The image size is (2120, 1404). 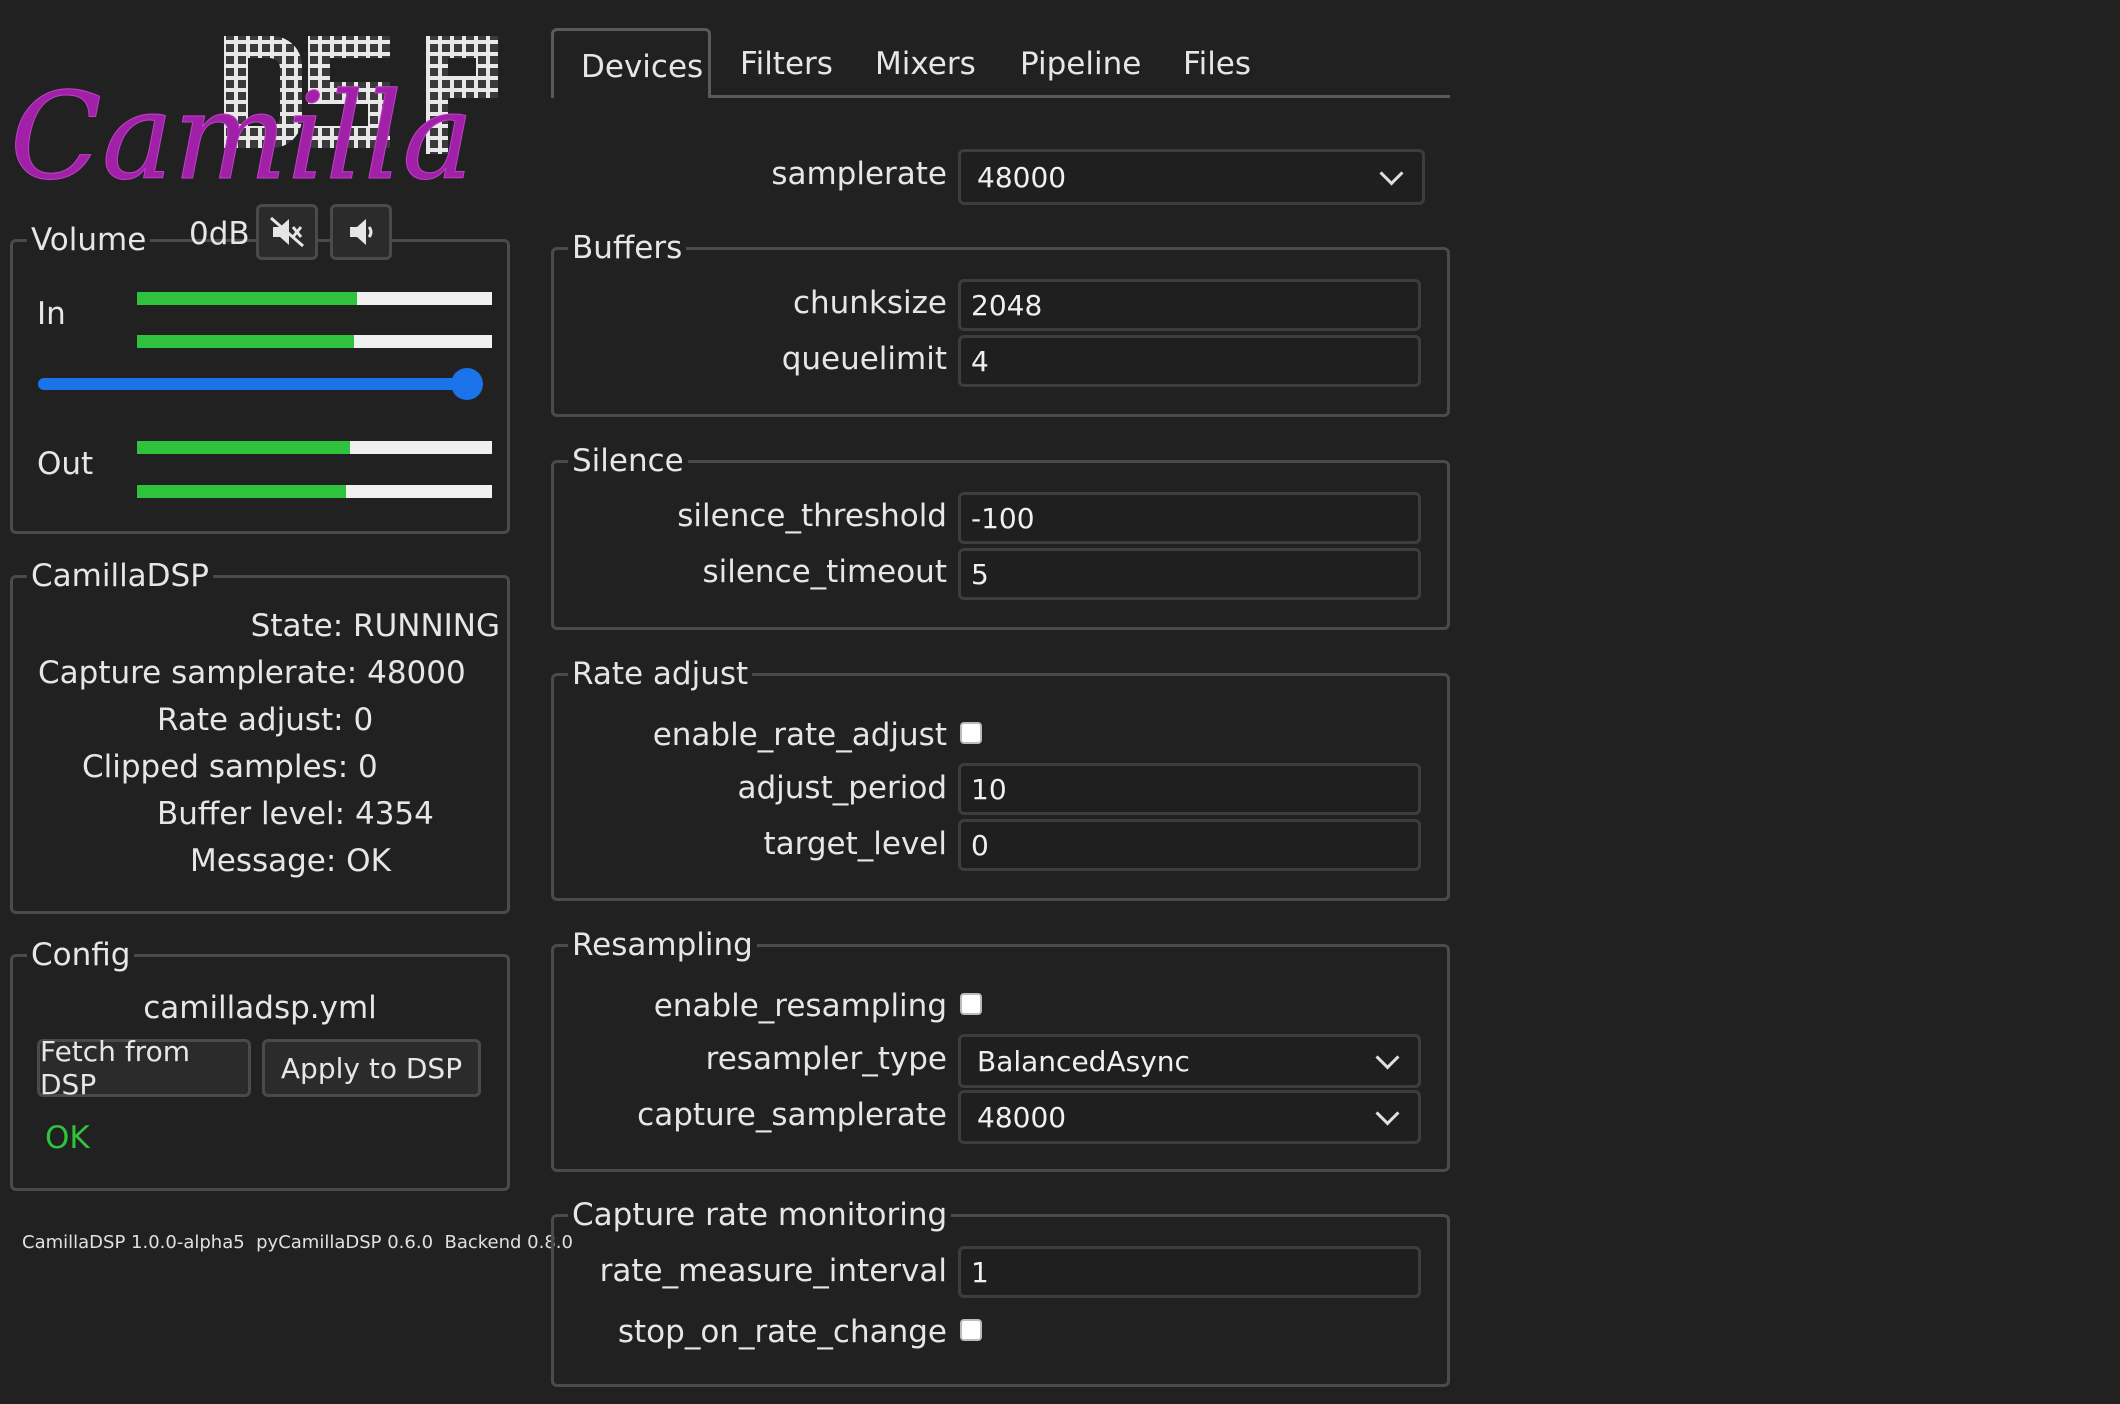 I want to click on rate-measure-interval-input, so click(x=1189, y=1272).